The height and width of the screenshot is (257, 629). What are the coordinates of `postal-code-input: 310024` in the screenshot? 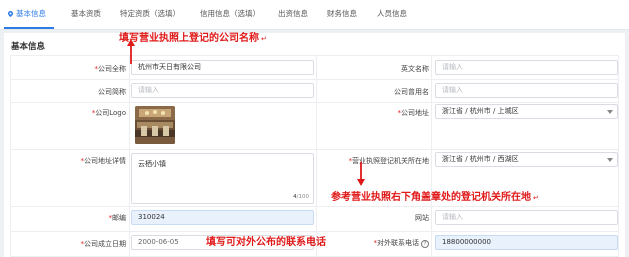 It's located at (222, 217).